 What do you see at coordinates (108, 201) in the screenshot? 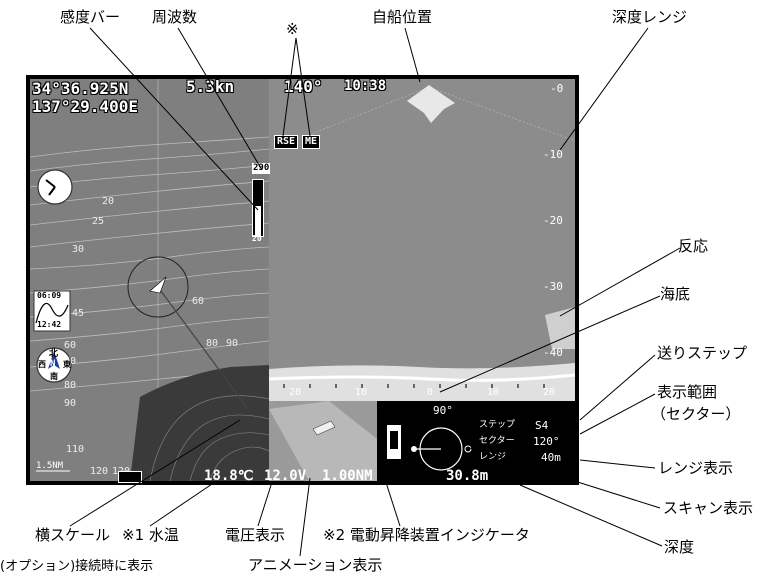
I see `contour-label: 20` at bounding box center [108, 201].